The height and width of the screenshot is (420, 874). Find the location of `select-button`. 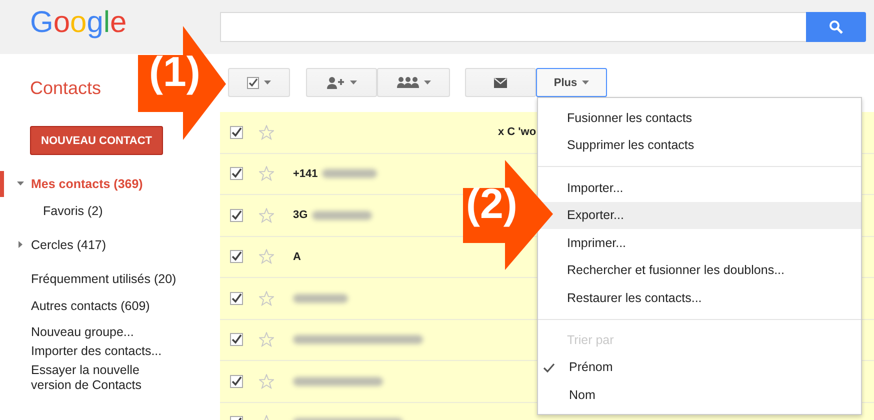

select-button is located at coordinates (259, 82).